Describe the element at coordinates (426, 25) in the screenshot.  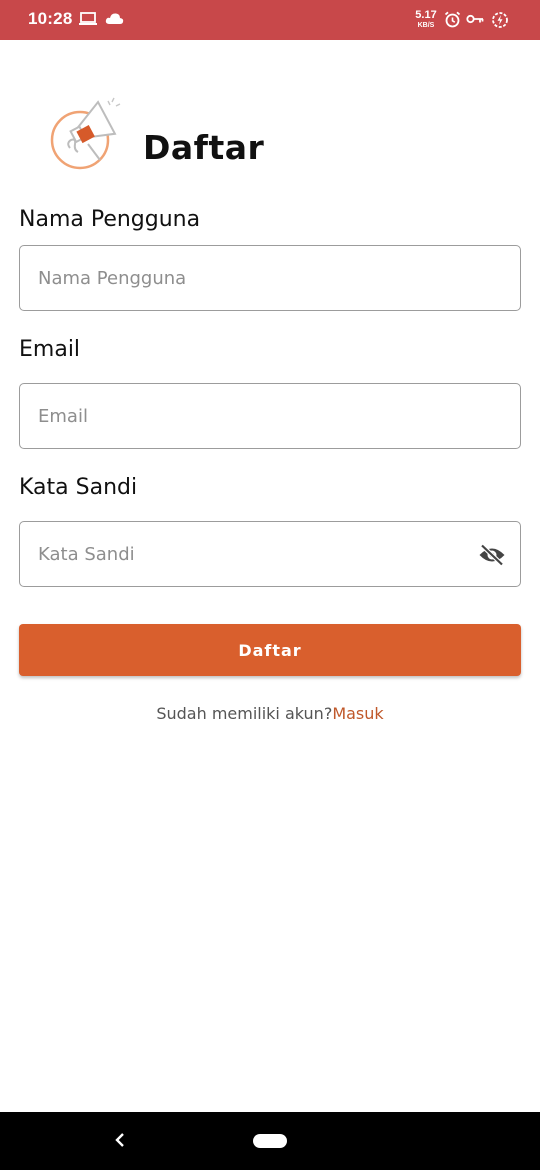
I see `net-speed-unit: KB/S` at that location.